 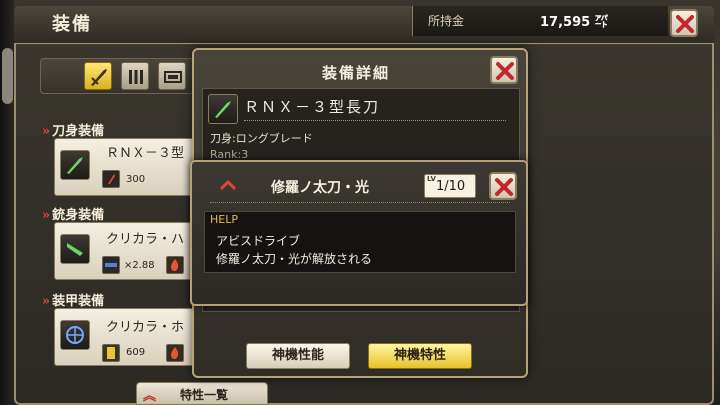 I want to click on gun-icon, so click(x=75, y=249).